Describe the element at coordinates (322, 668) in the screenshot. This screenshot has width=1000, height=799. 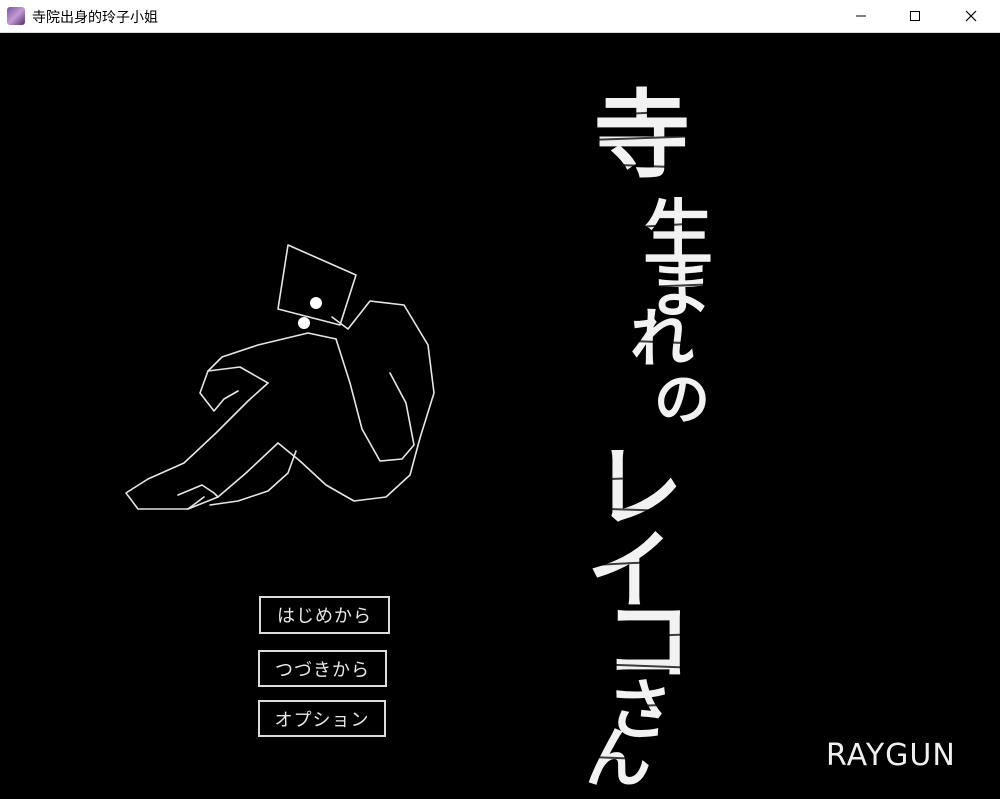
I see `continue-button: つづきから` at that location.